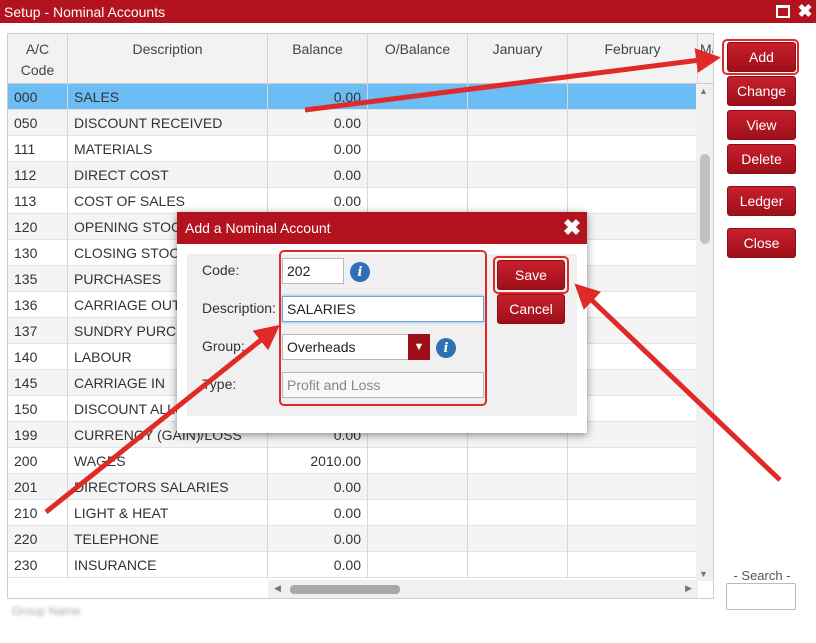 Image resolution: width=816 pixels, height=643 pixels. What do you see at coordinates (38, 435) in the screenshot?
I see `table-cell: 199` at bounding box center [38, 435].